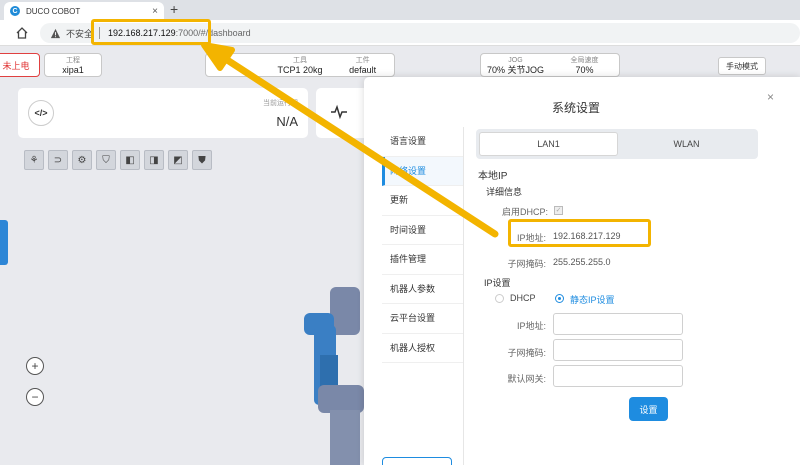 This screenshot has height=465, width=800. What do you see at coordinates (558, 210) in the screenshot?
I see `dhcp-checkbox: ✓` at bounding box center [558, 210].